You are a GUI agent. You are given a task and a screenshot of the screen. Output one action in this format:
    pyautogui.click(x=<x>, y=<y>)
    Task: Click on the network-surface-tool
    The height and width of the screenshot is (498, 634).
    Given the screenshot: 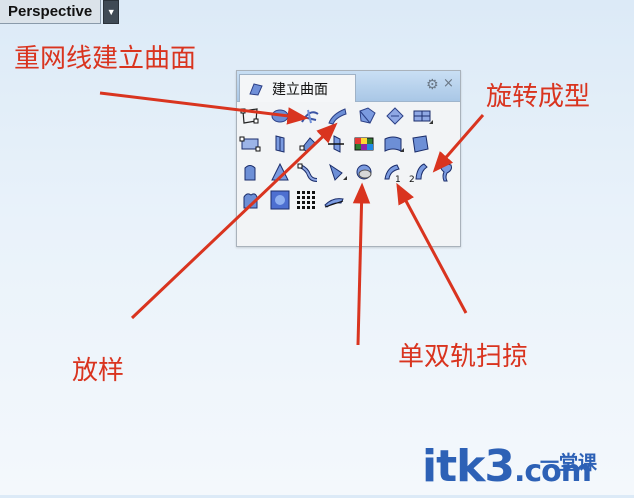 What is the action you would take?
    pyautogui.click(x=310, y=116)
    